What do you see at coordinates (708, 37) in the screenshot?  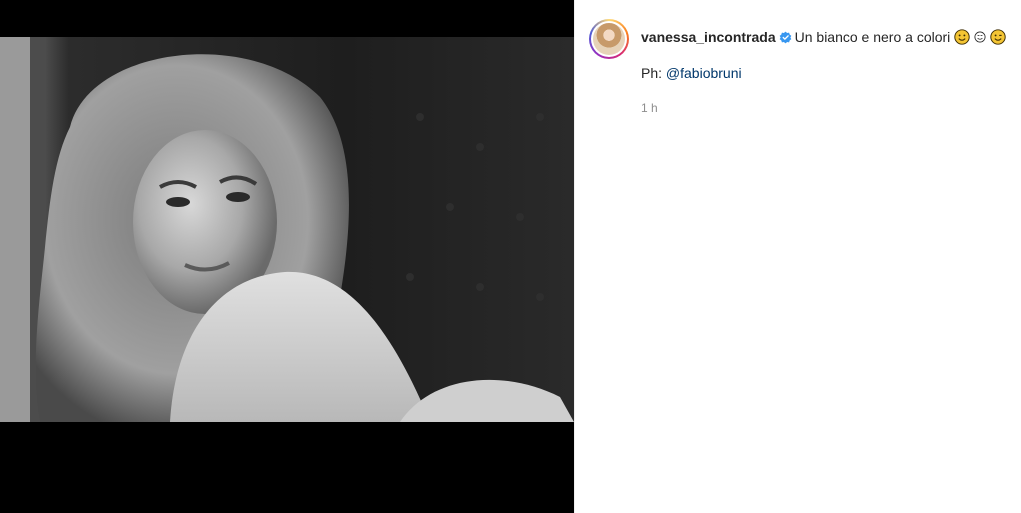 I see `author-username: vanessa_incontrada` at bounding box center [708, 37].